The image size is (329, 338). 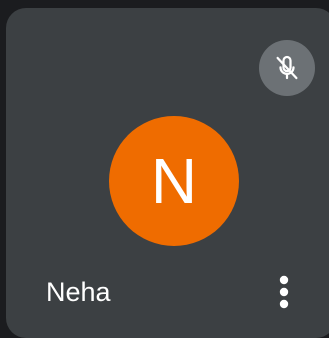 I want to click on mic-off-icon, so click(x=287, y=67).